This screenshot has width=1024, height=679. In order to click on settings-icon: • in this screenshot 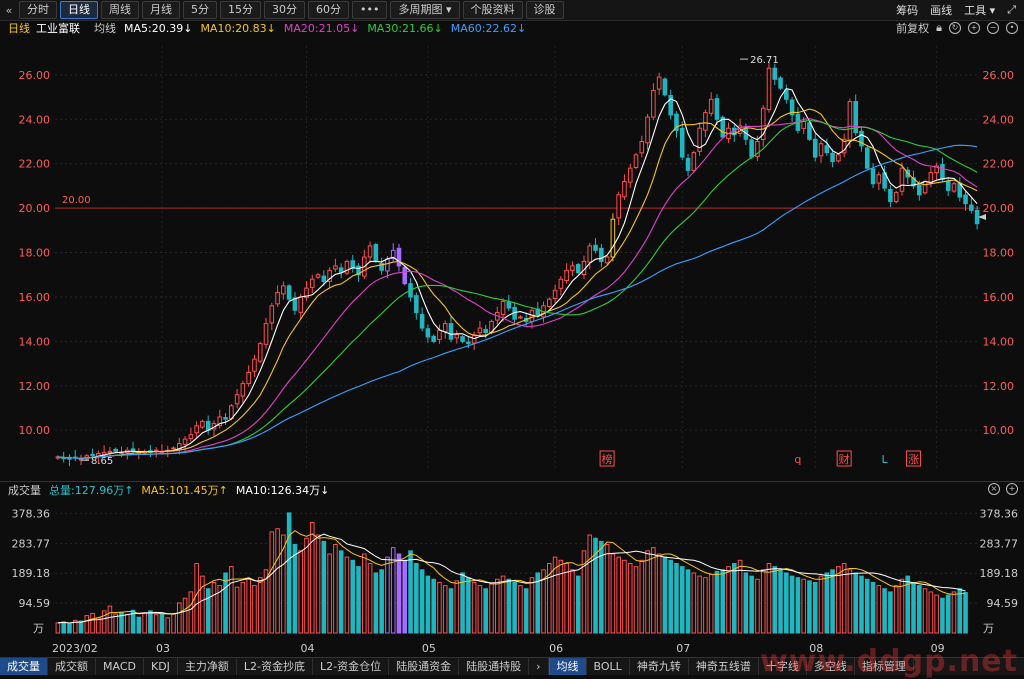, I will do `click(1012, 28)`.